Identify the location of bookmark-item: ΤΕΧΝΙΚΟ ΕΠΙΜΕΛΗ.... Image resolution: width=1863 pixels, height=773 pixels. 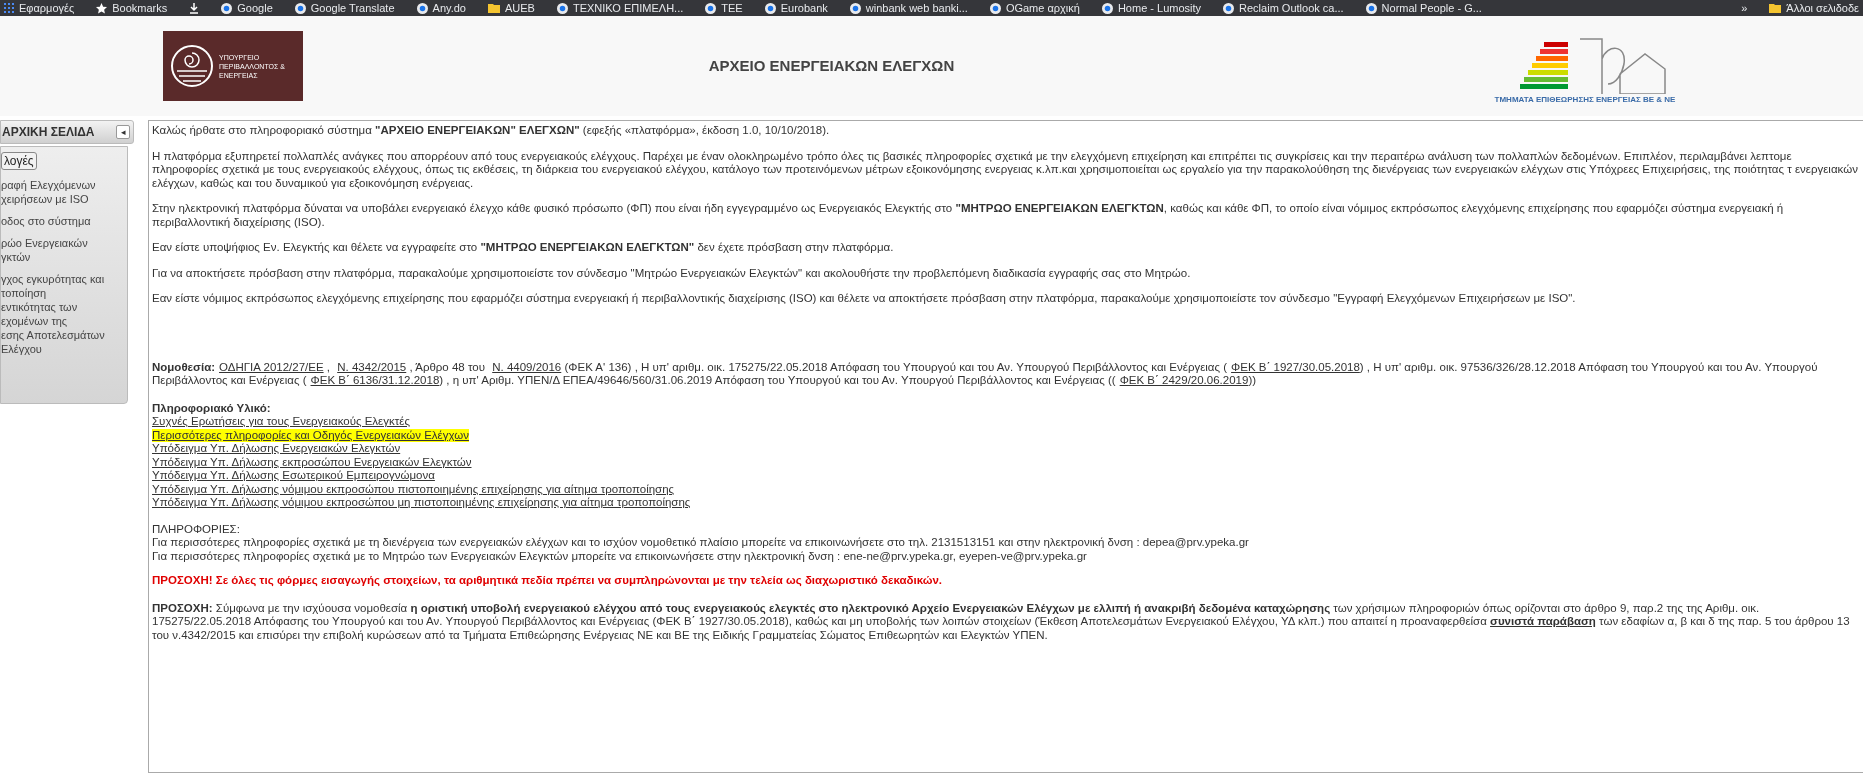
(620, 8).